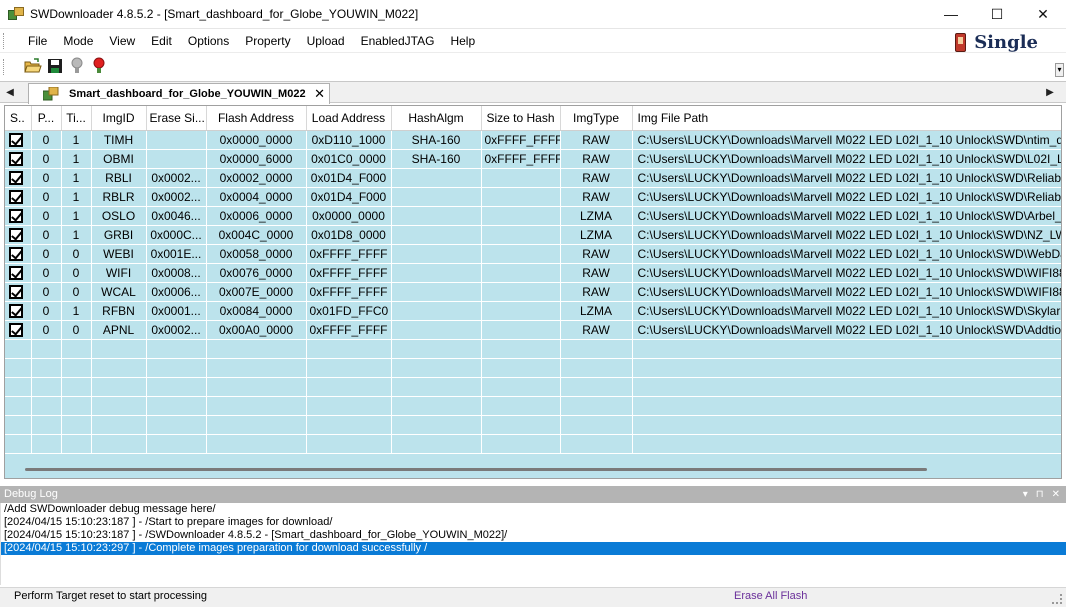 Image resolution: width=1066 pixels, height=607 pixels. What do you see at coordinates (349, 118) in the screenshot?
I see `column-header-load: Load Address` at bounding box center [349, 118].